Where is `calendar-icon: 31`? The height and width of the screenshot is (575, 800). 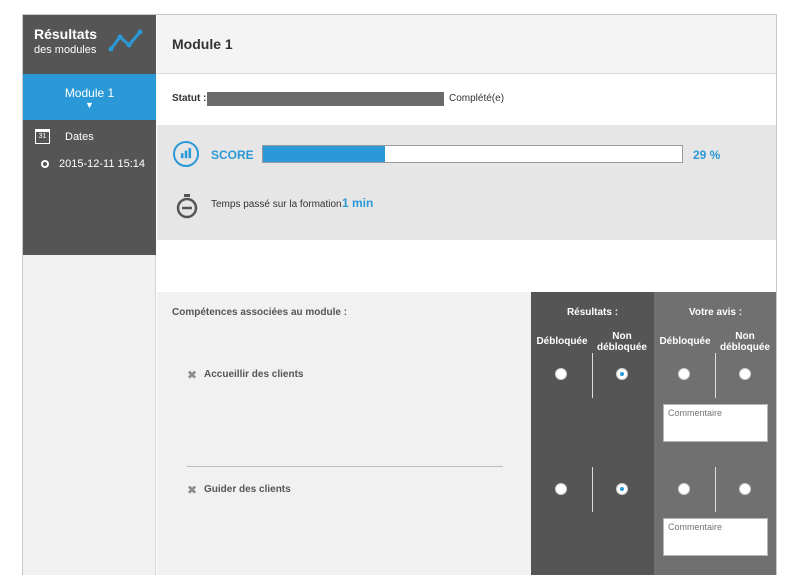 calendar-icon: 31 is located at coordinates (42, 136).